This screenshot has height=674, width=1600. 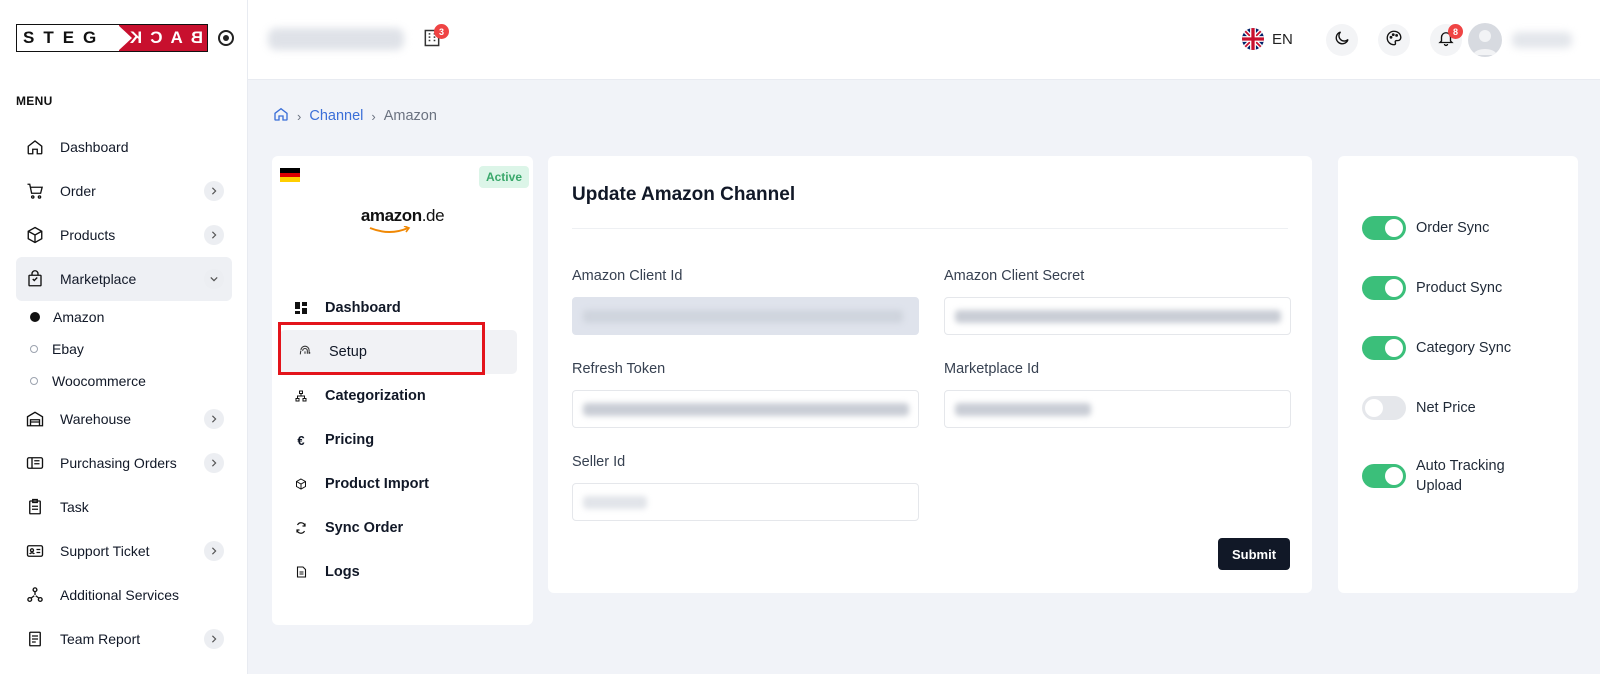 I want to click on euro-icon: €, so click(x=301, y=440).